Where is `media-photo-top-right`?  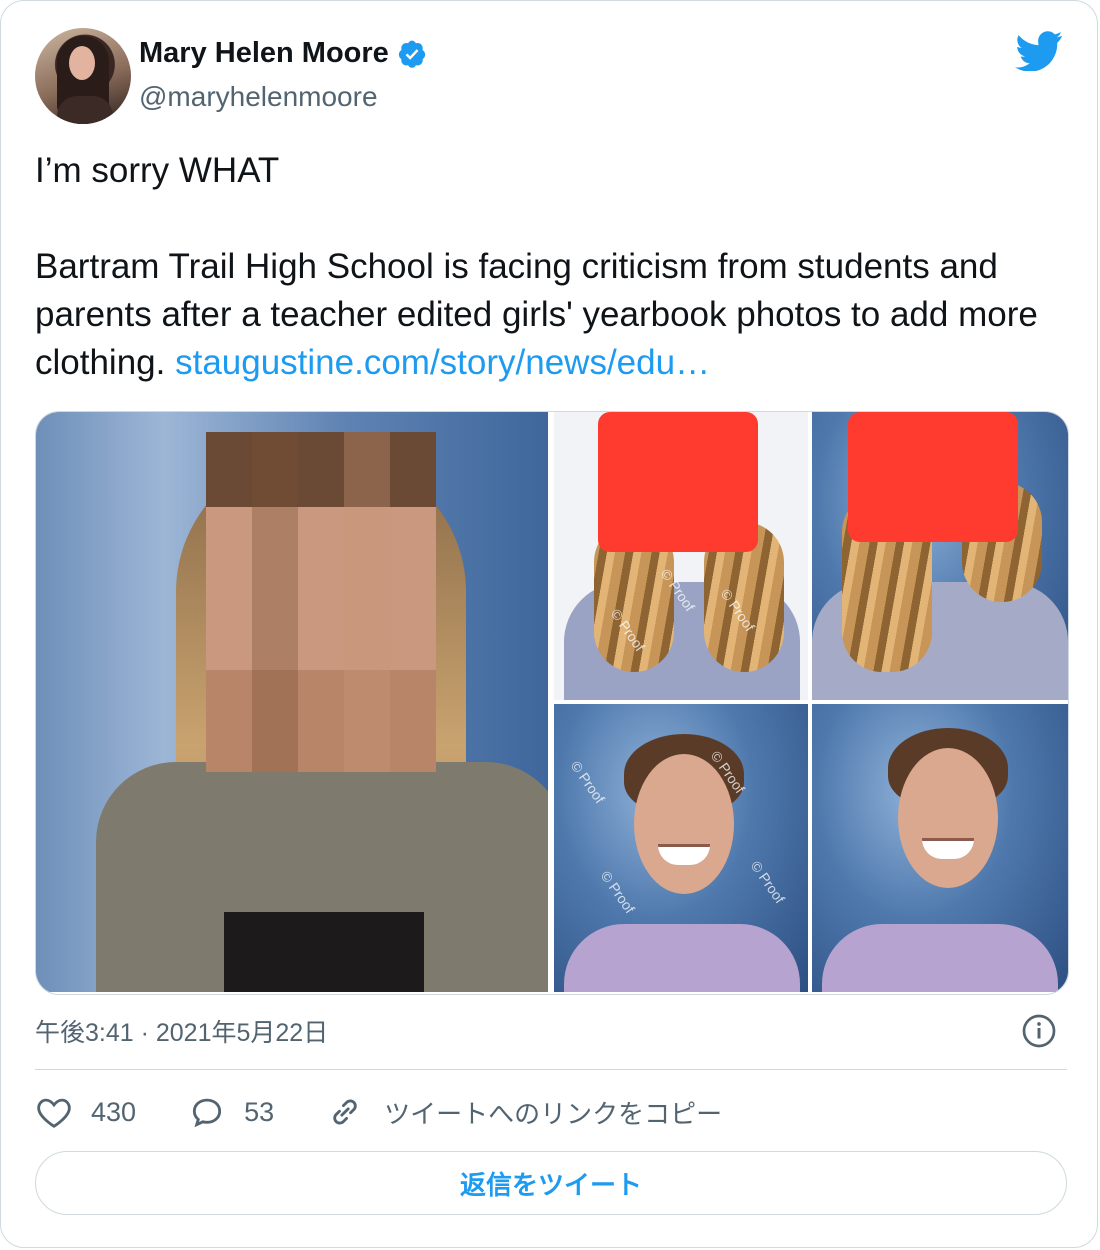
media-photo-top-right is located at coordinates (940, 556).